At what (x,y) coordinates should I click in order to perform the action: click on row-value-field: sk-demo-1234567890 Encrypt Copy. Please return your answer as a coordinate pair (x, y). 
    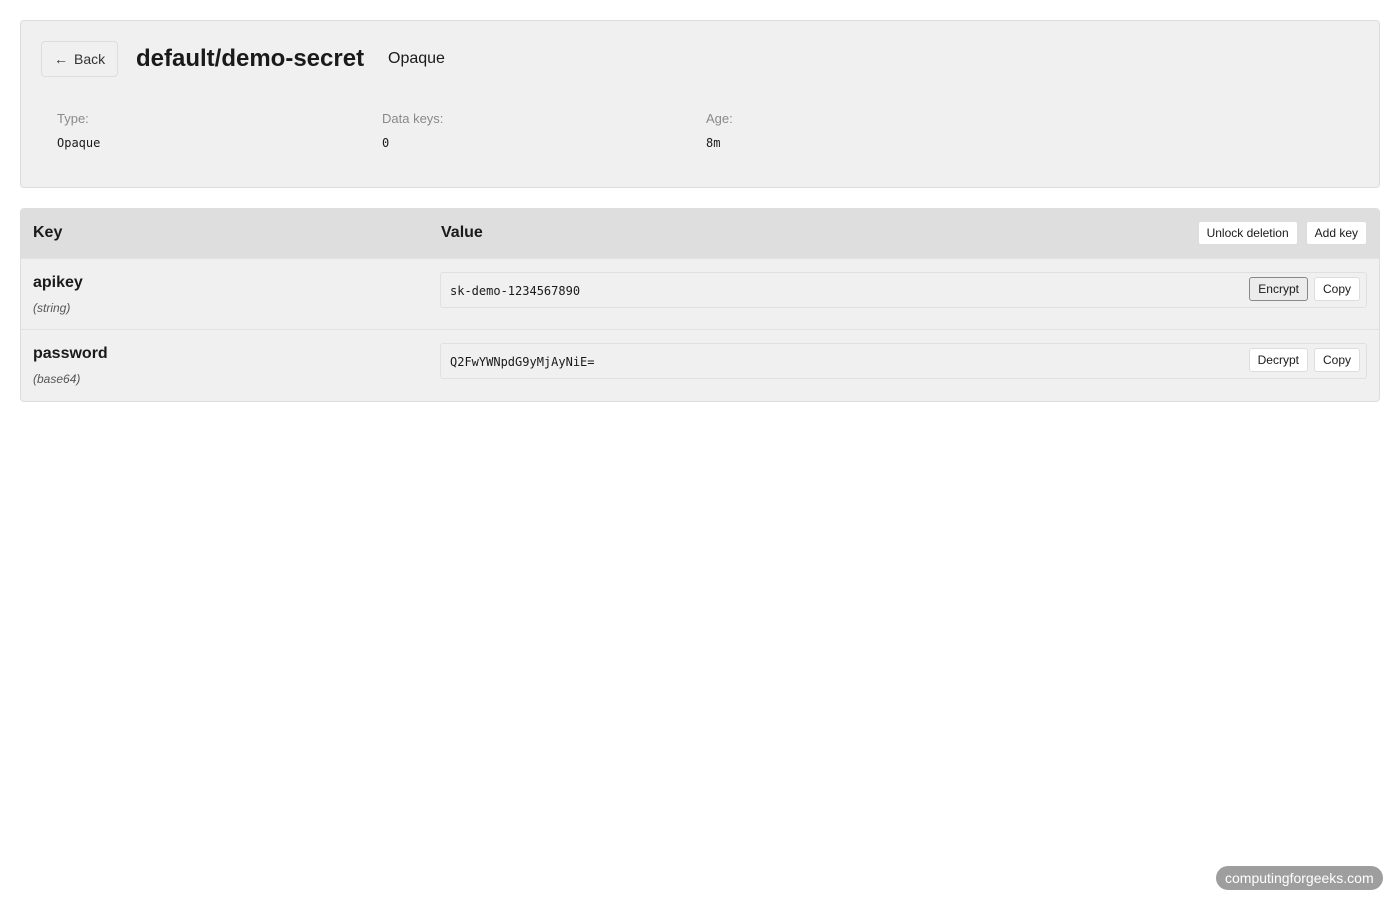
    Looking at the image, I should click on (903, 290).